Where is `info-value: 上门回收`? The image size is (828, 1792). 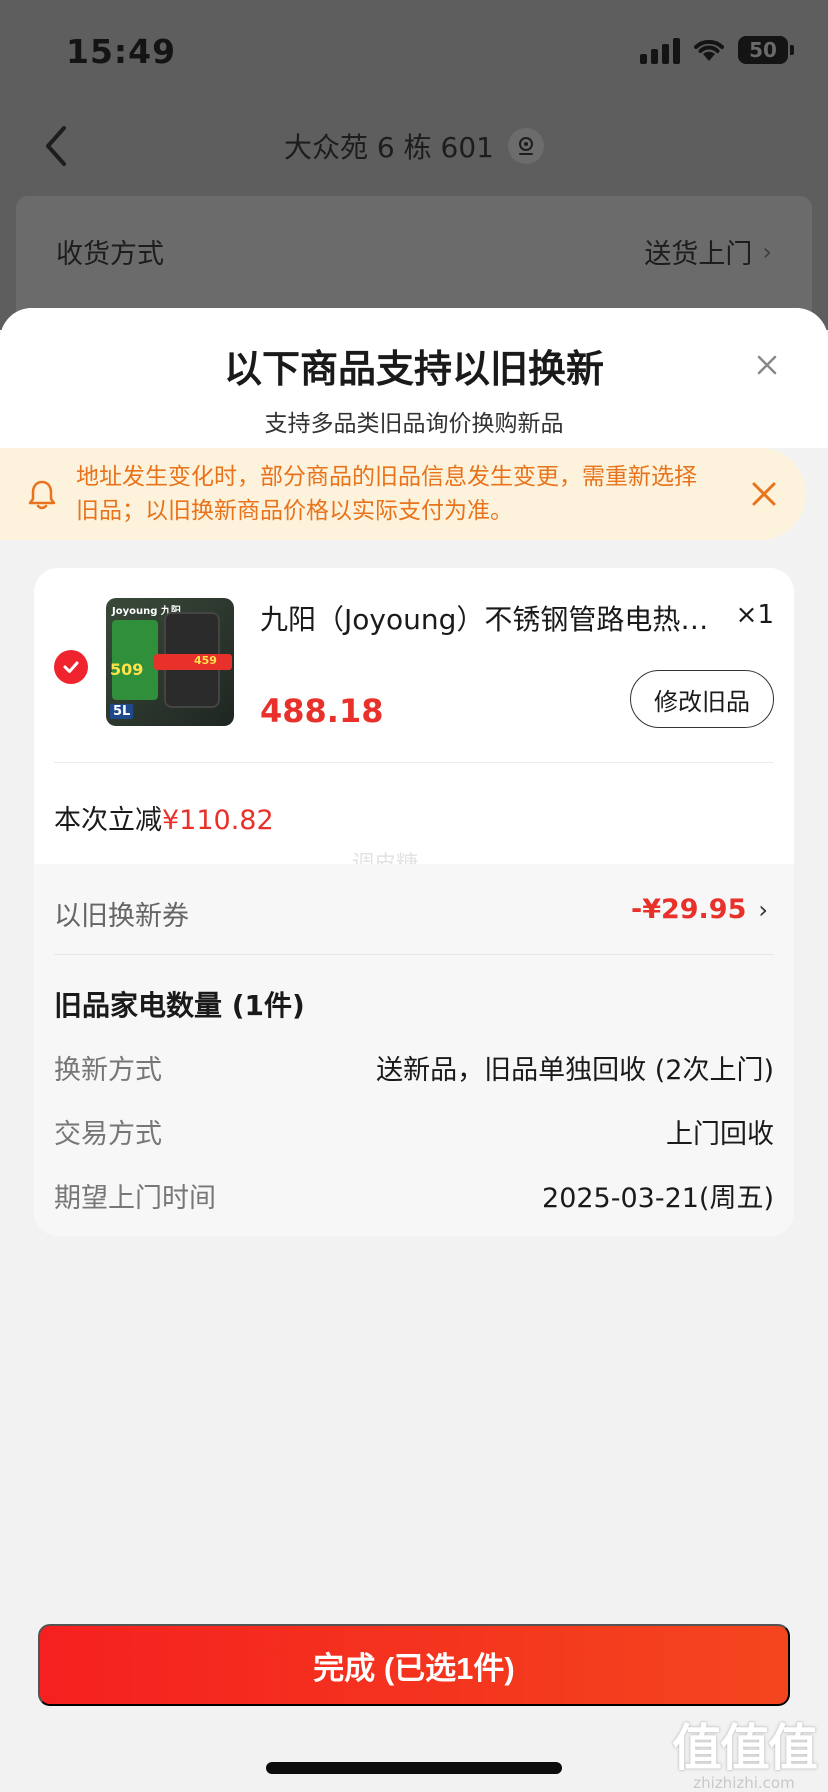
info-value: 上门回收 is located at coordinates (720, 1134).